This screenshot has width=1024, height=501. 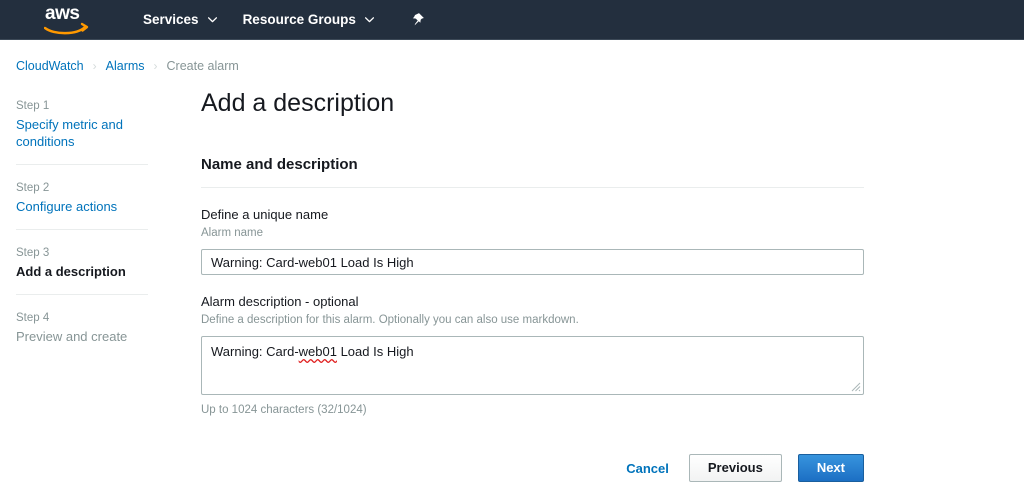 I want to click on nav-item-services: Services, so click(x=180, y=20).